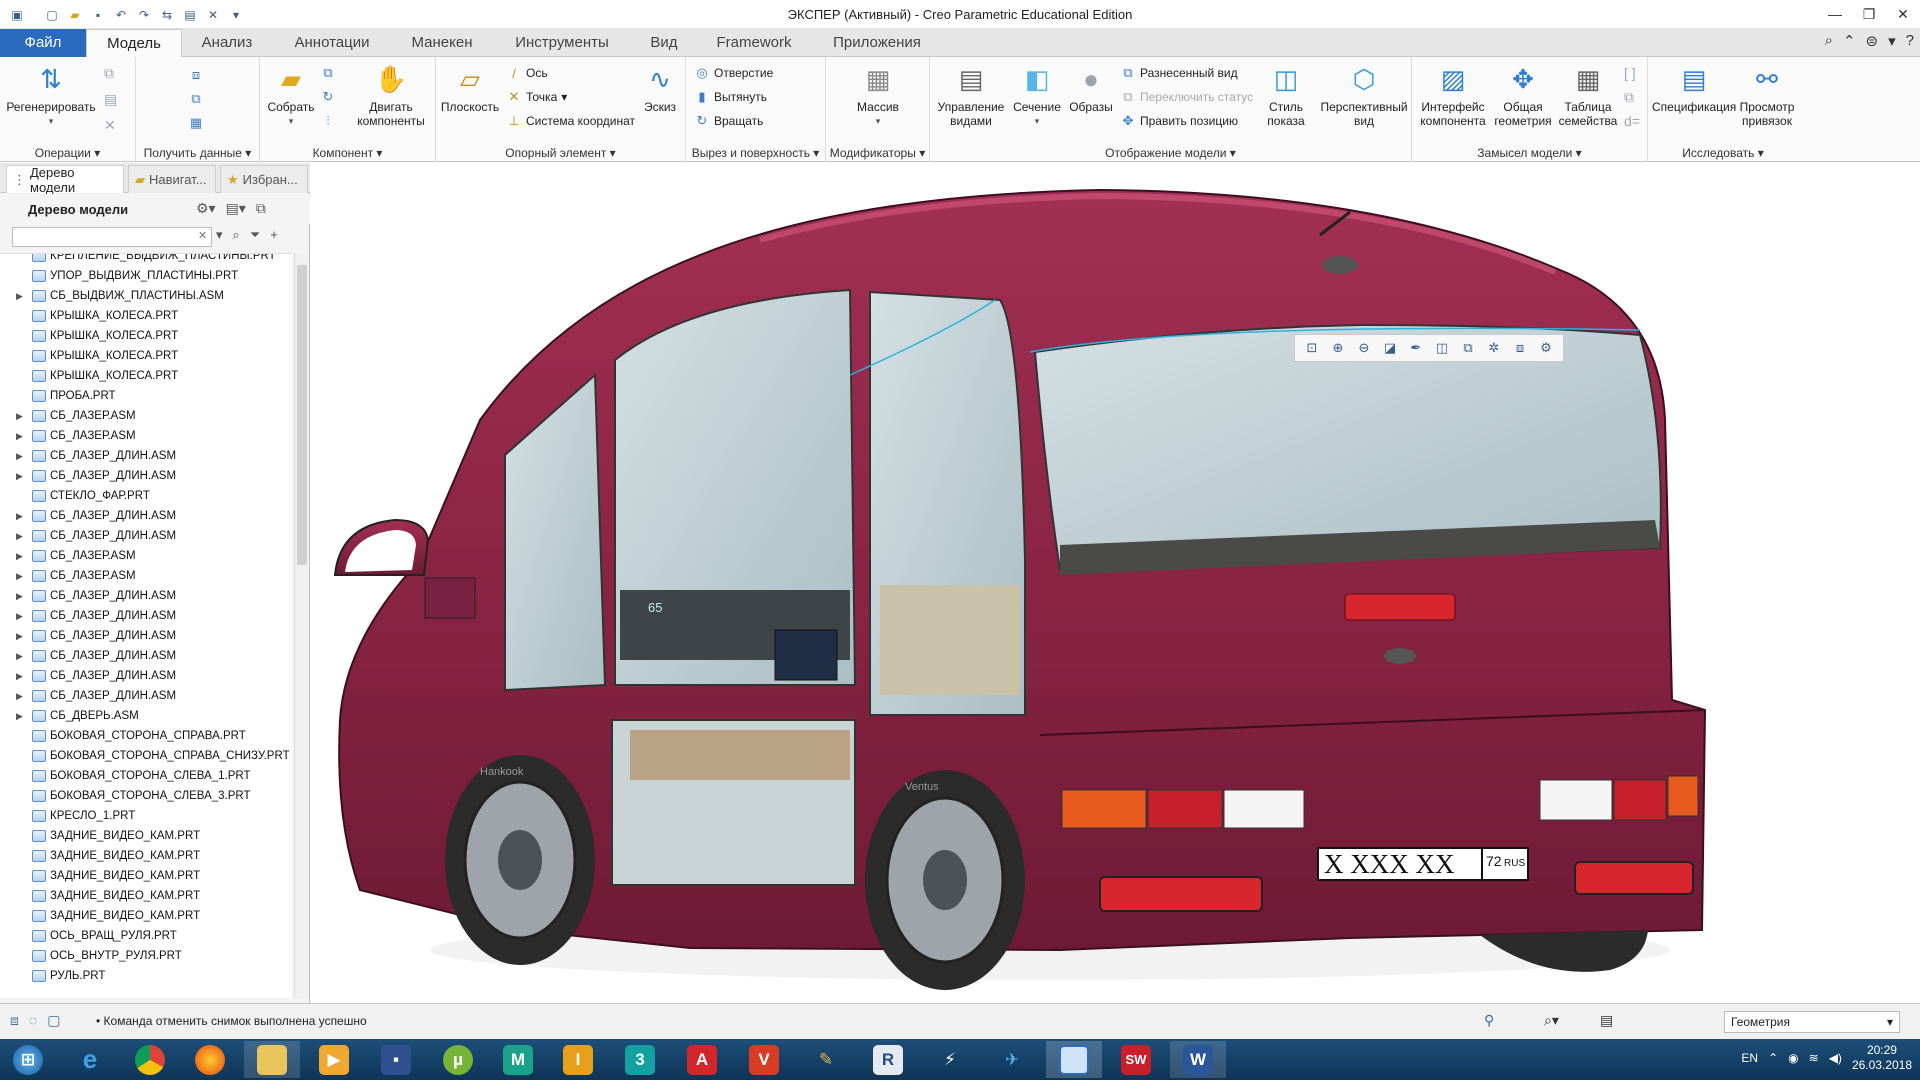 The image size is (1920, 1080). Describe the element at coordinates (206, 208) in the screenshot. I see `settings-icon: ⚙▾` at that location.